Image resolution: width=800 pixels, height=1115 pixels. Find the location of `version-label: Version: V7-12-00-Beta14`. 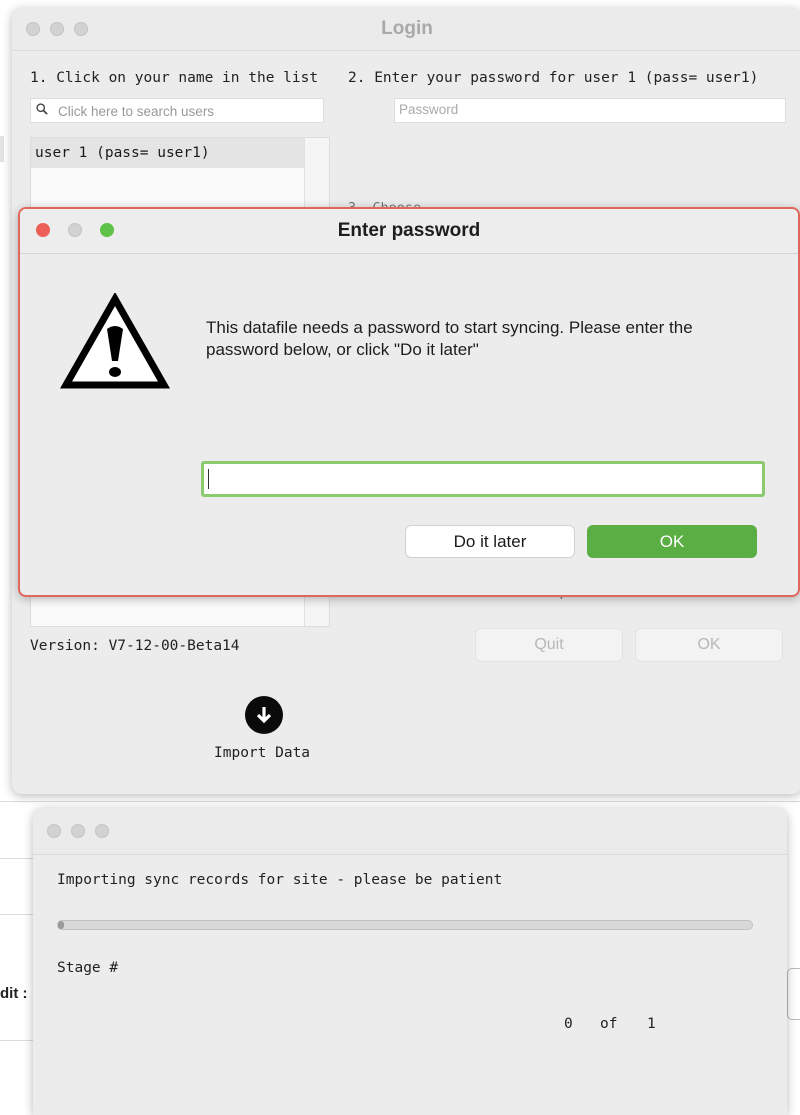

version-label: Version: V7-12-00-Beta14 is located at coordinates (135, 646).